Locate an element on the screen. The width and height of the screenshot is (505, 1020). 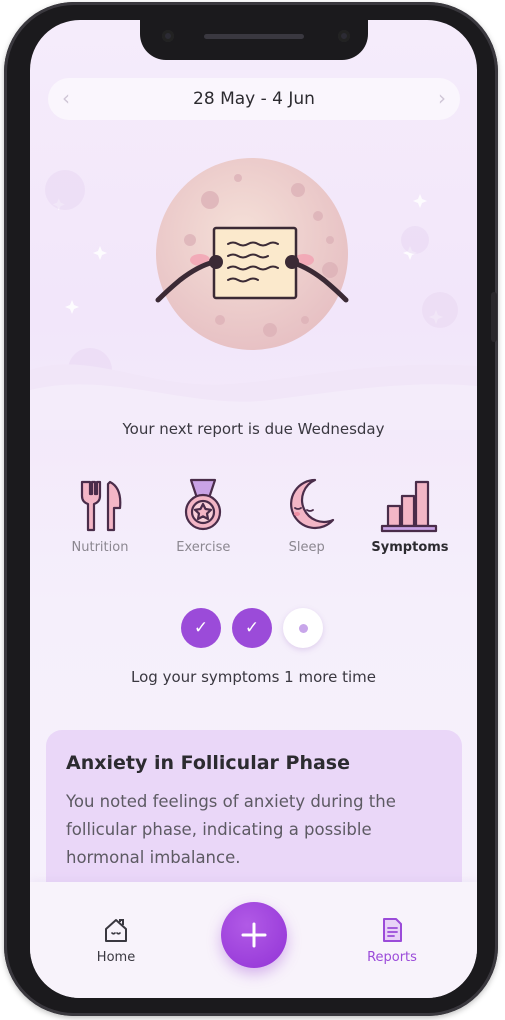
bottom-navigation: Home Reports is located at coordinates (253, 940).